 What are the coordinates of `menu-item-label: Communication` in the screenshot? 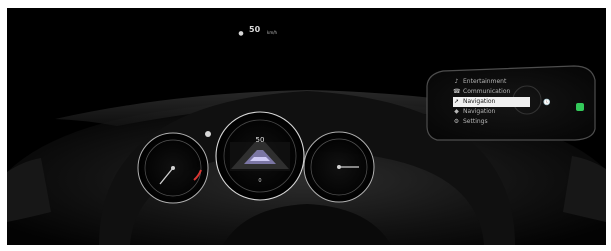 It's located at (487, 91).